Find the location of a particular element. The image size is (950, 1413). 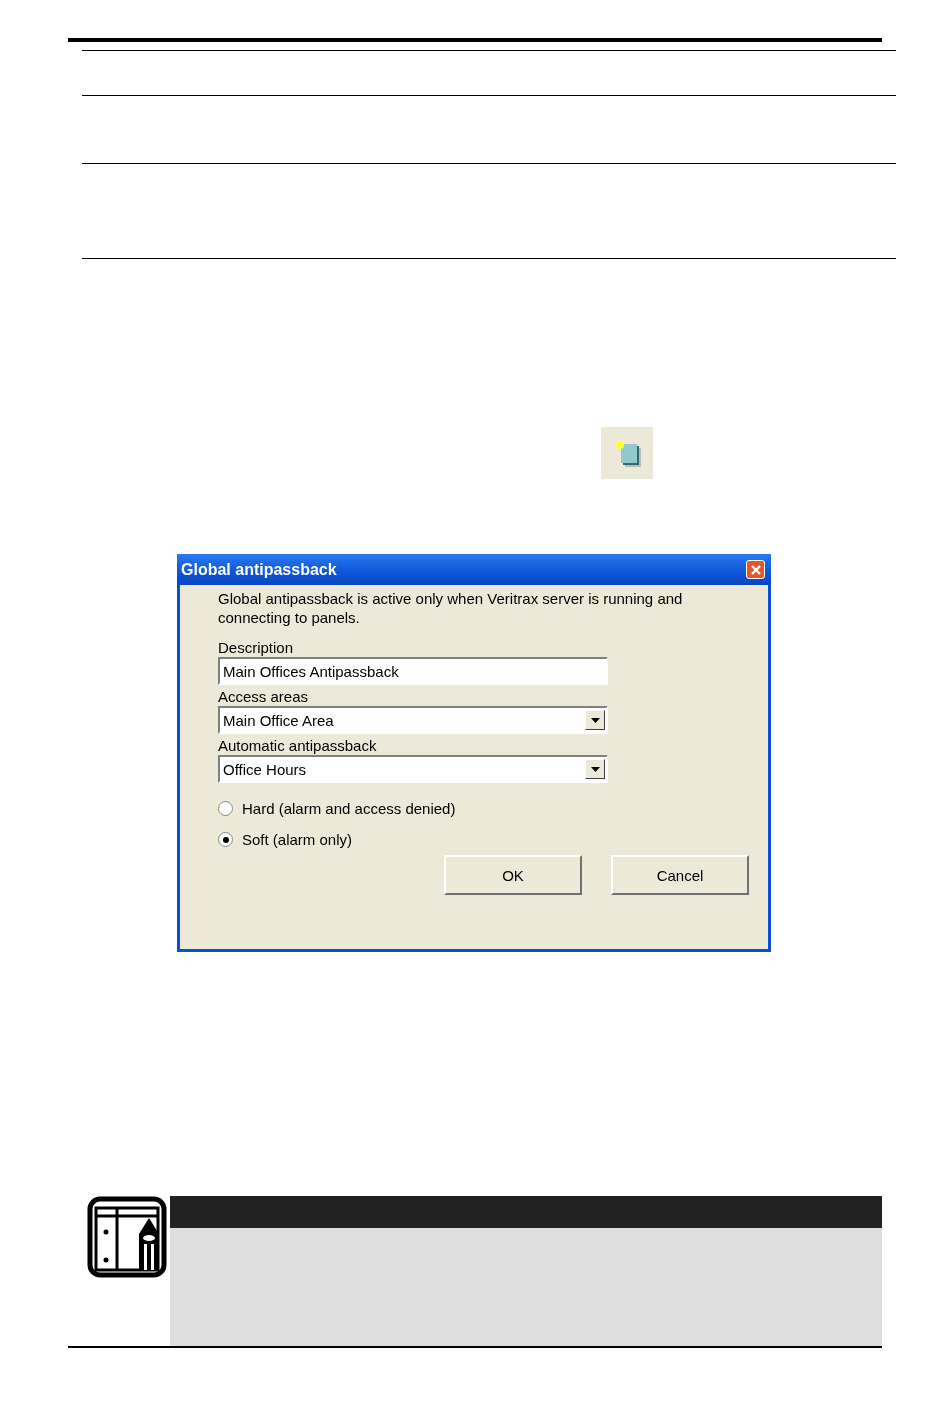

dialog-button: Cancel is located at coordinates (680, 875).